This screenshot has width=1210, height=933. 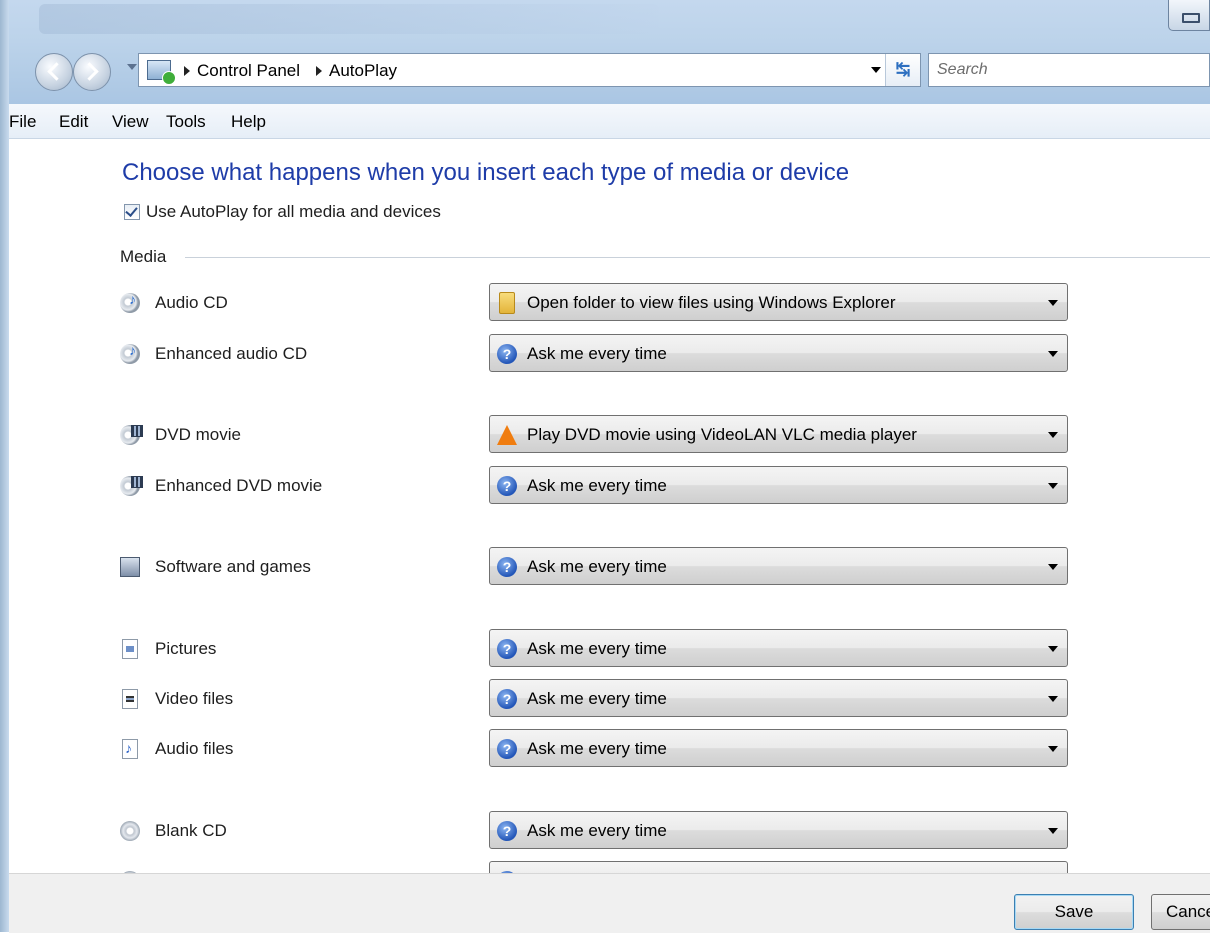 What do you see at coordinates (194, 748) in the screenshot?
I see `media-row-label: Audio files` at bounding box center [194, 748].